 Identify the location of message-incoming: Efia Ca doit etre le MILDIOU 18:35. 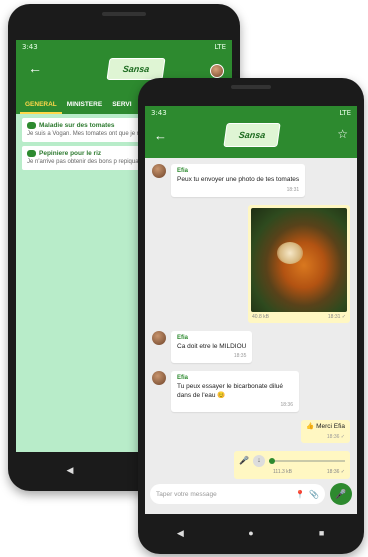
(251, 346).